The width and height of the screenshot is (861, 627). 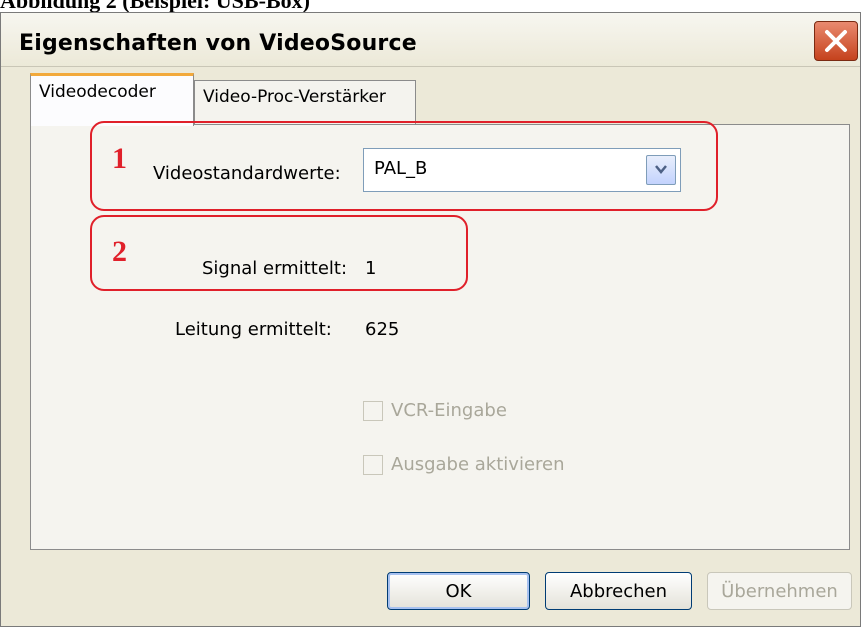 What do you see at coordinates (119, 251) in the screenshot?
I see `callout-number-2: 2` at bounding box center [119, 251].